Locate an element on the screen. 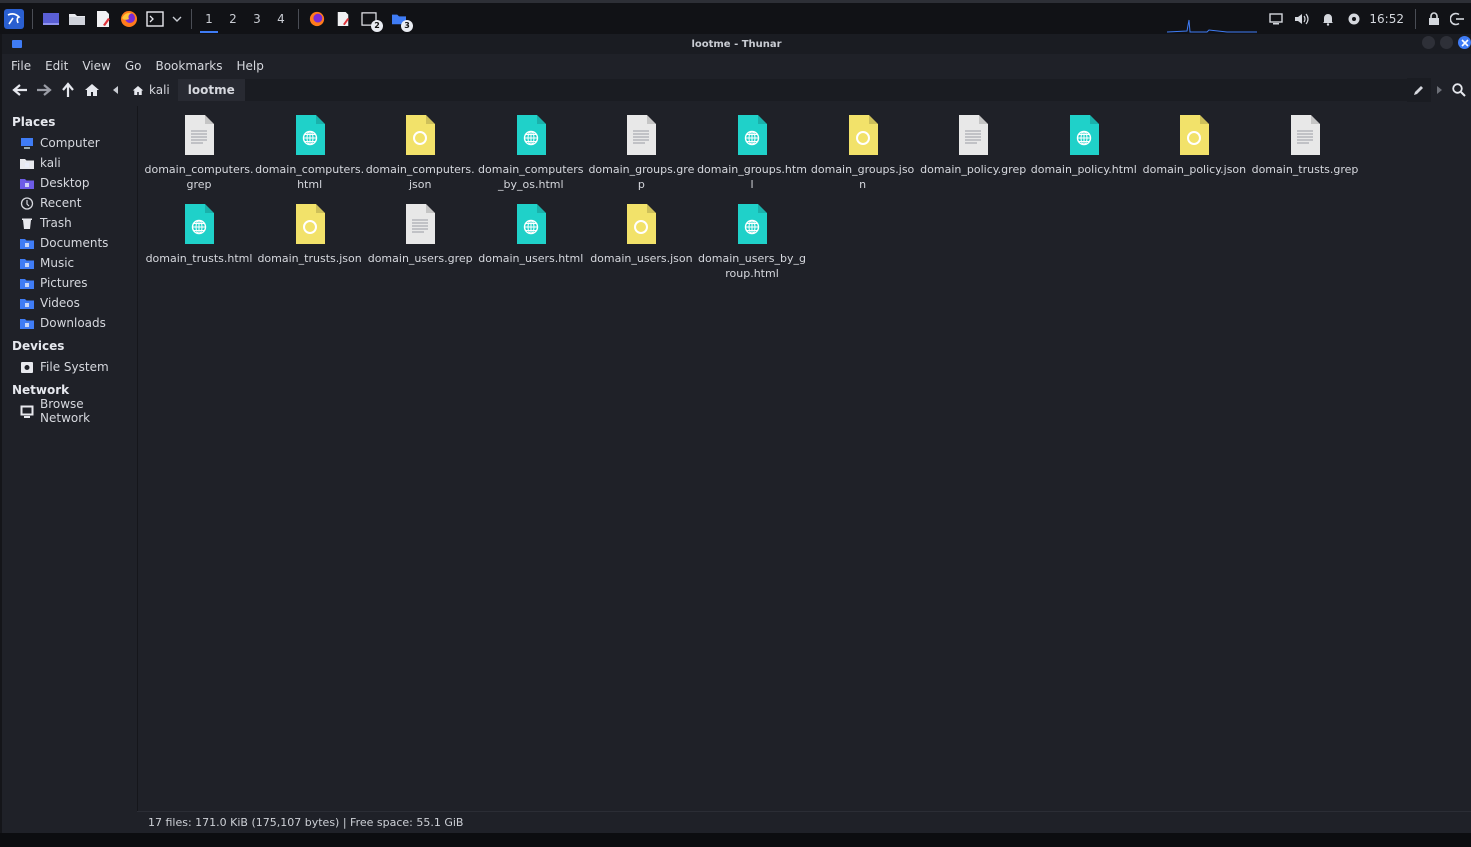 The height and width of the screenshot is (847, 1471). power-indicator-icon is located at coordinates (1354, 19).